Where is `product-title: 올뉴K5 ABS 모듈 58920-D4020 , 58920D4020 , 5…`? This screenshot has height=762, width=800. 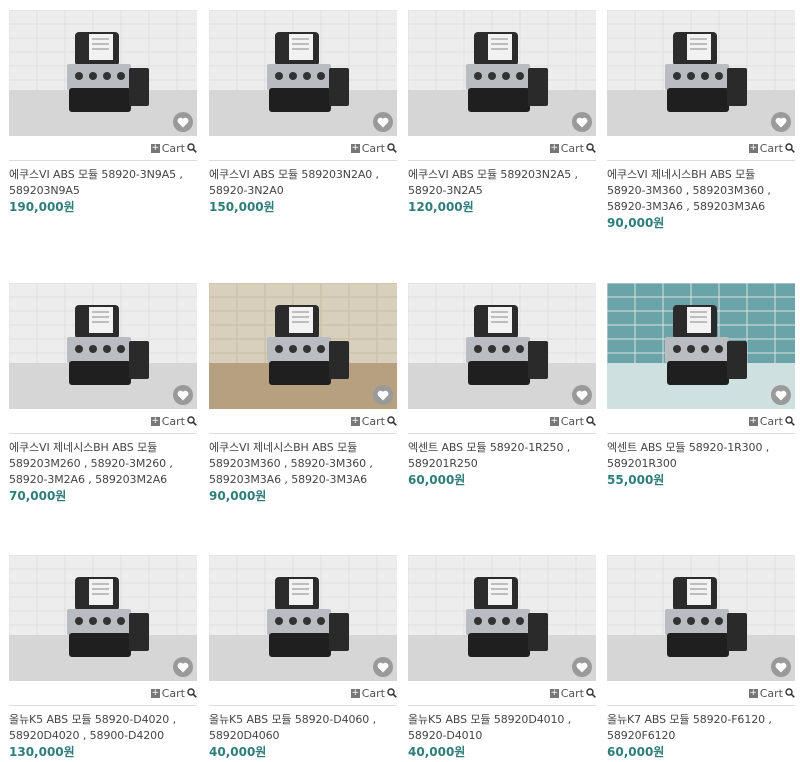 product-title: 올뉴K5 ABS 모듈 58920-D4020 , 58920D4020 , 5… is located at coordinates (103, 728).